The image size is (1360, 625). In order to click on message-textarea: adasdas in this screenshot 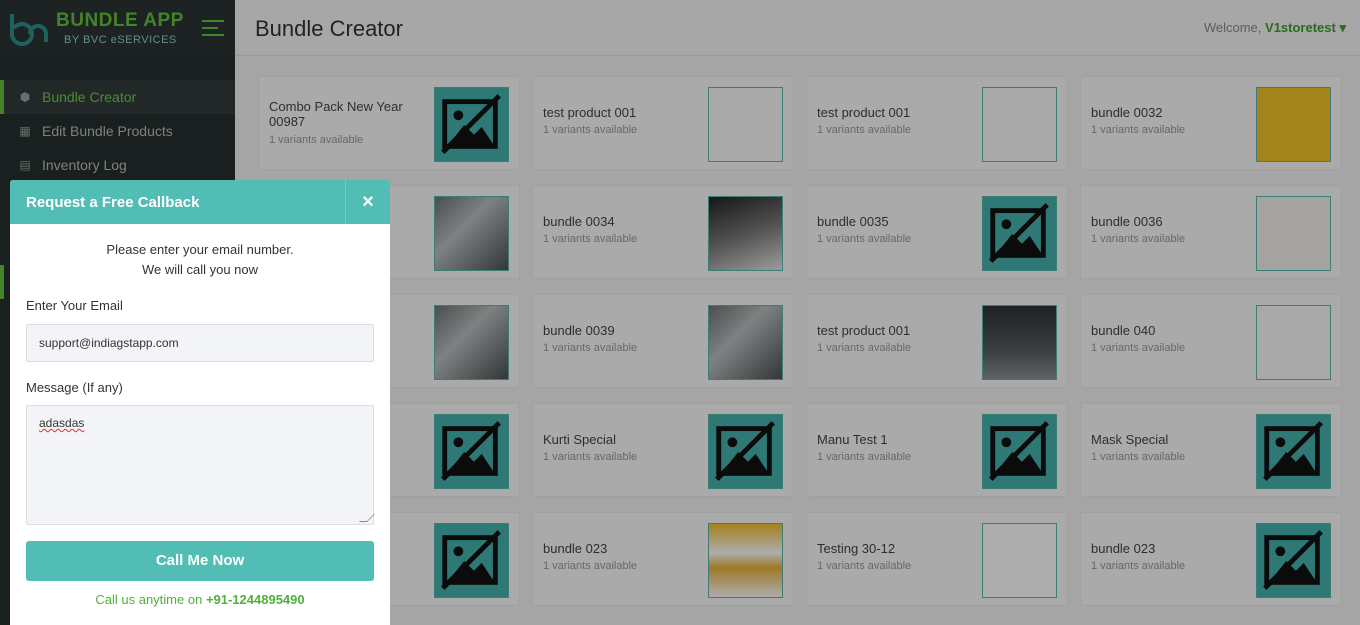, I will do `click(200, 465)`.